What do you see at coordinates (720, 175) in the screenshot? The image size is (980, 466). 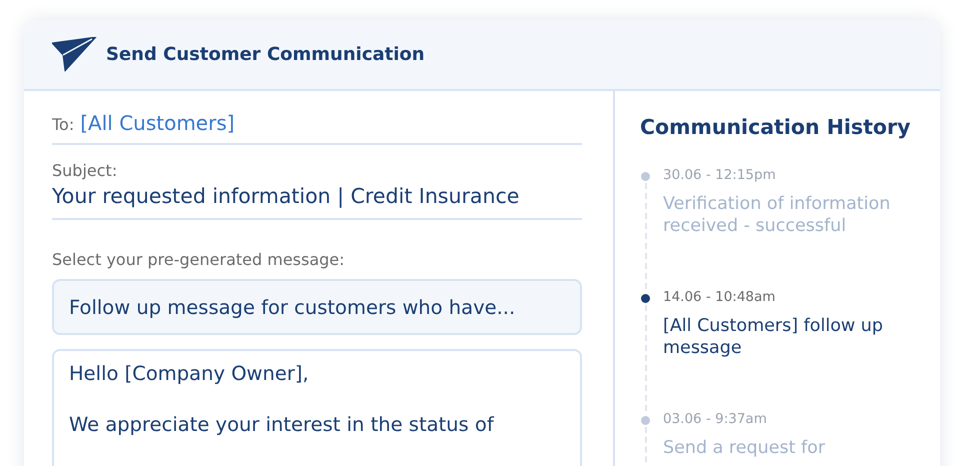 I see `history-date: 30.06 - 12:15pm` at bounding box center [720, 175].